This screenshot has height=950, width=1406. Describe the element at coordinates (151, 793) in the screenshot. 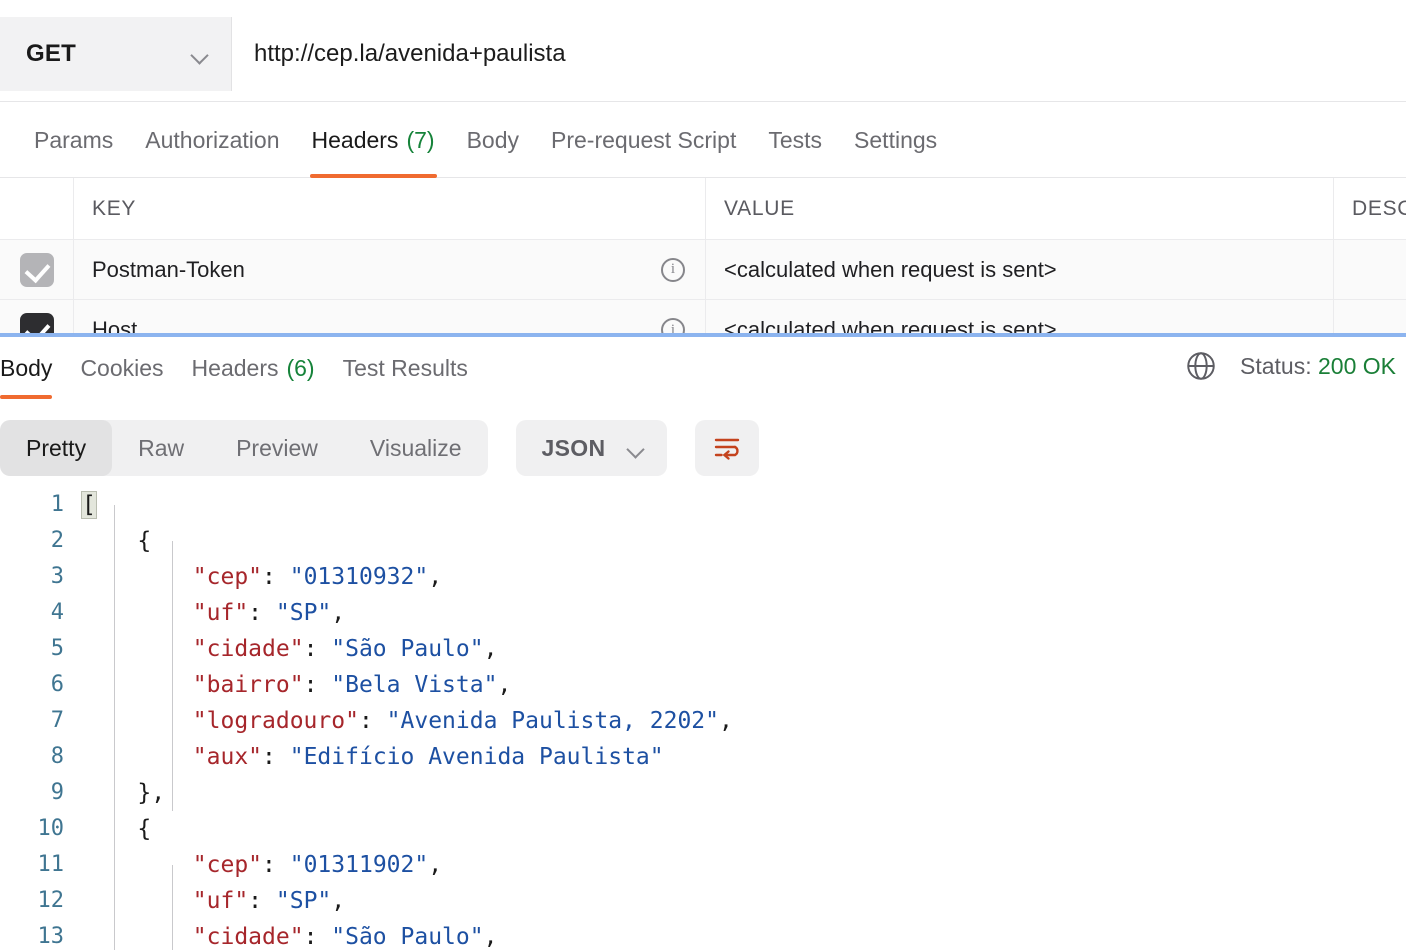

I see `code-token: },` at that location.